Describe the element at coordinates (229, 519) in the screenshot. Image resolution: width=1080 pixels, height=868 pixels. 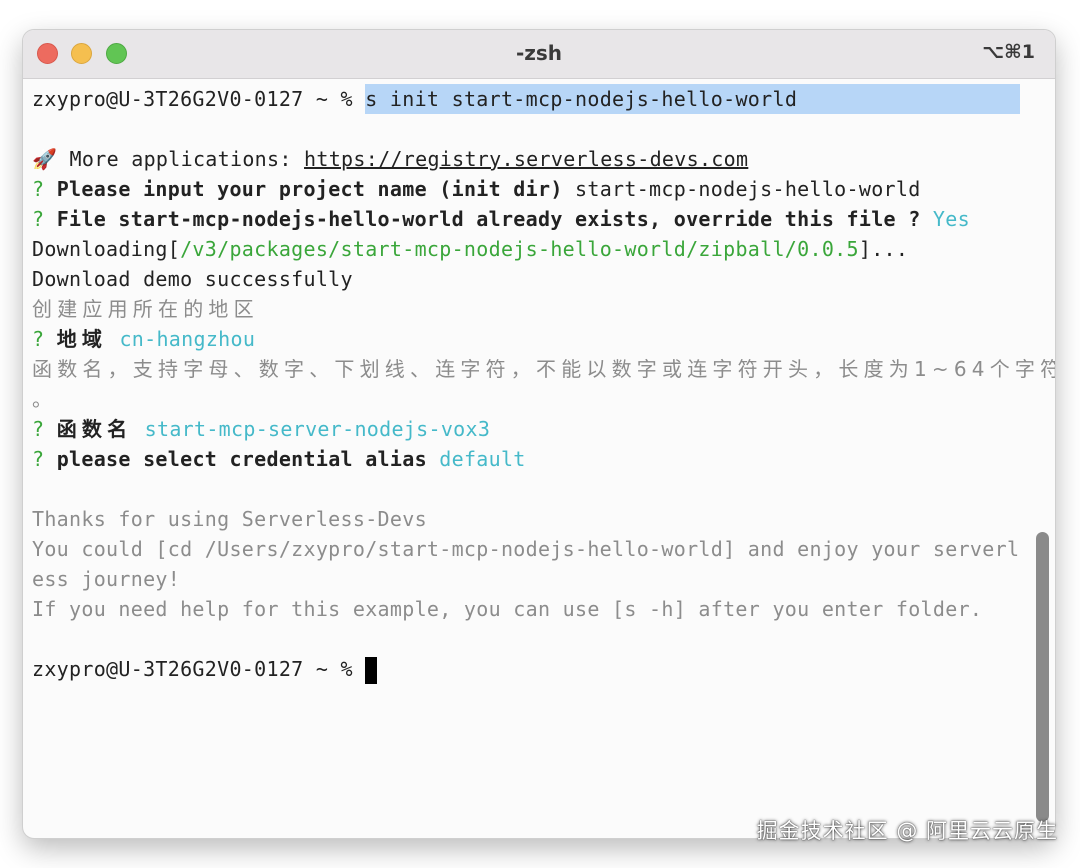
I see `thanks-line: Thanks for using Serverless-Devs` at that location.